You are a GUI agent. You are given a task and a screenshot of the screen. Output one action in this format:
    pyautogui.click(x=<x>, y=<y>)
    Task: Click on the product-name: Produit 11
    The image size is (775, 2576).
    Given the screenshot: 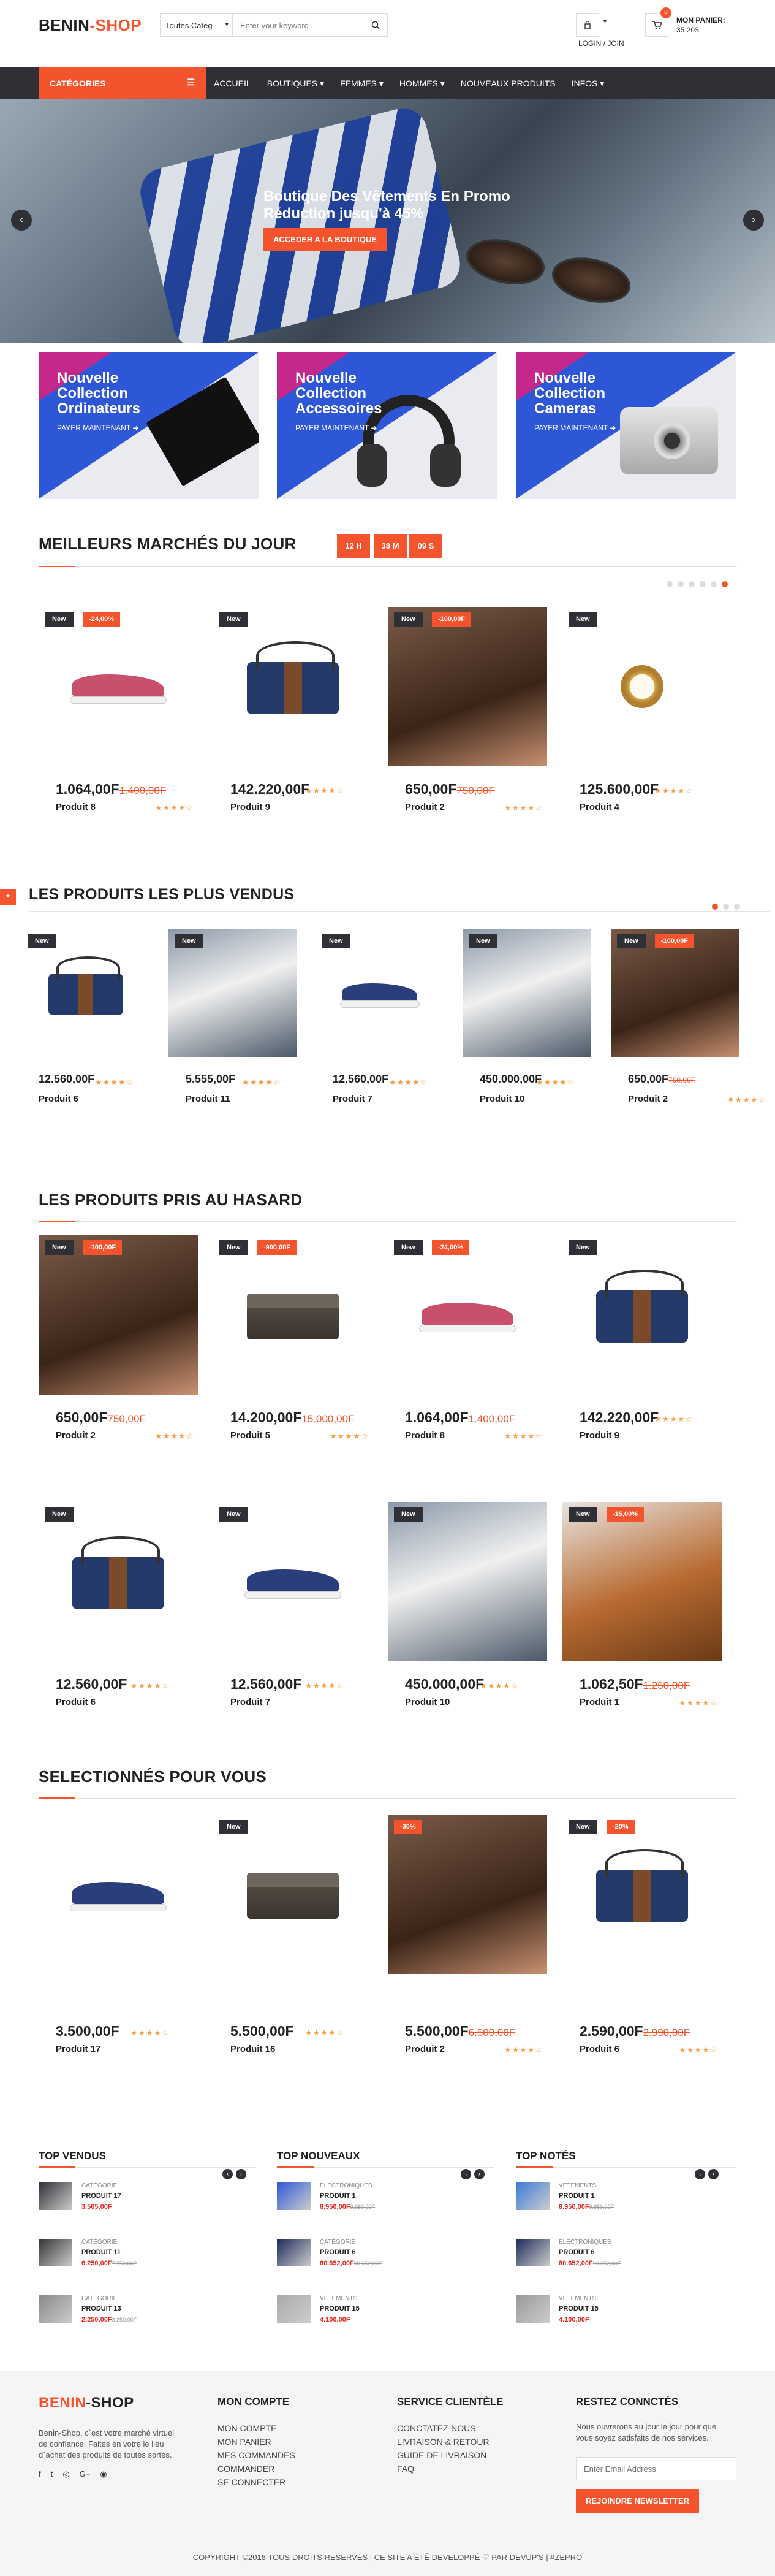 What is the action you would take?
    pyautogui.click(x=208, y=1099)
    